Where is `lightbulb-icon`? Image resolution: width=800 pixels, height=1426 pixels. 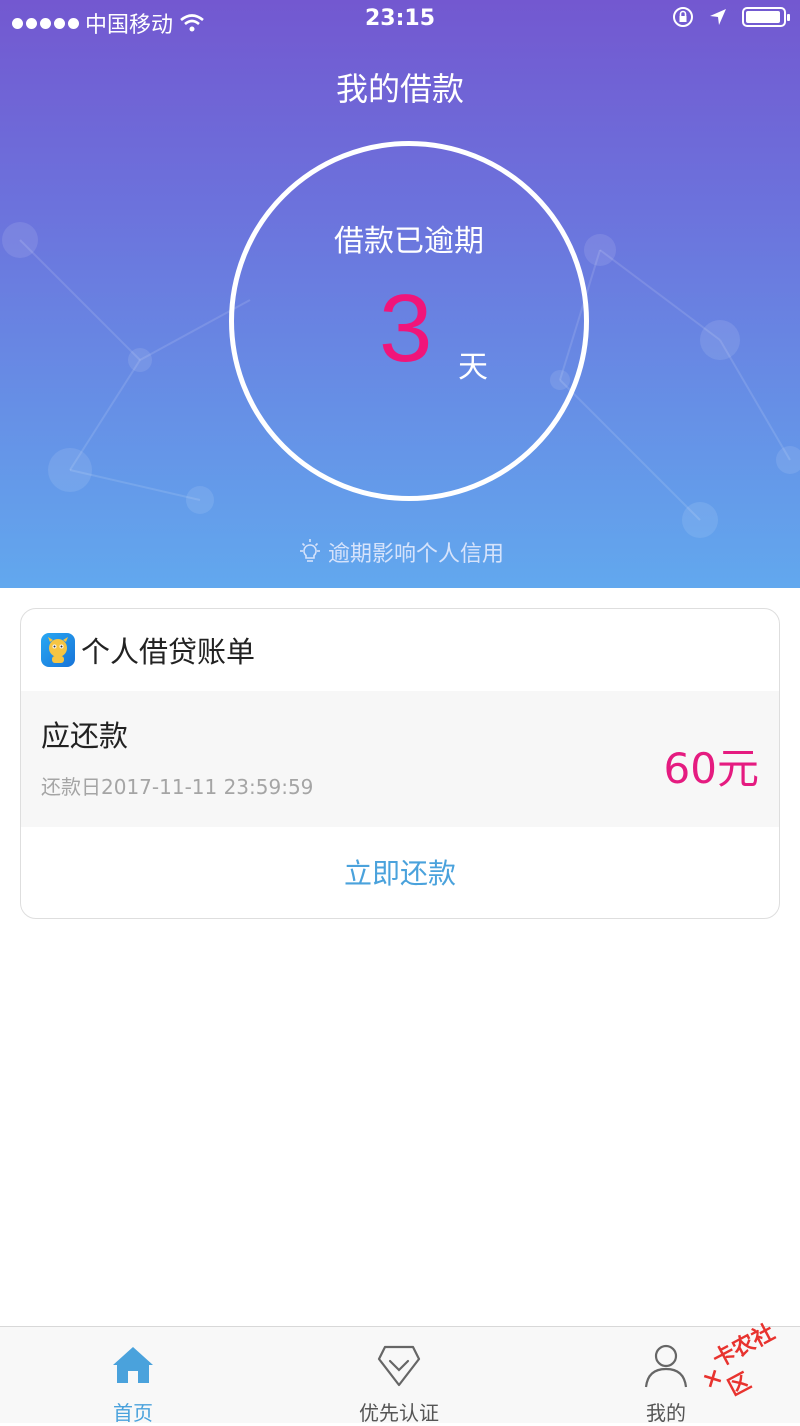 lightbulb-icon is located at coordinates (309, 550).